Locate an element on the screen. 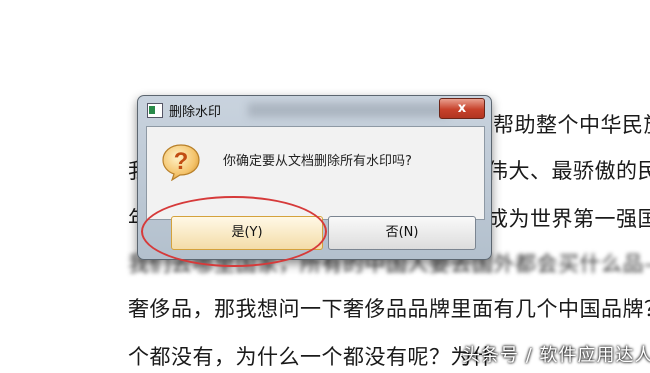 The width and height of the screenshot is (650, 373). no-button: 否(N) is located at coordinates (402, 233).